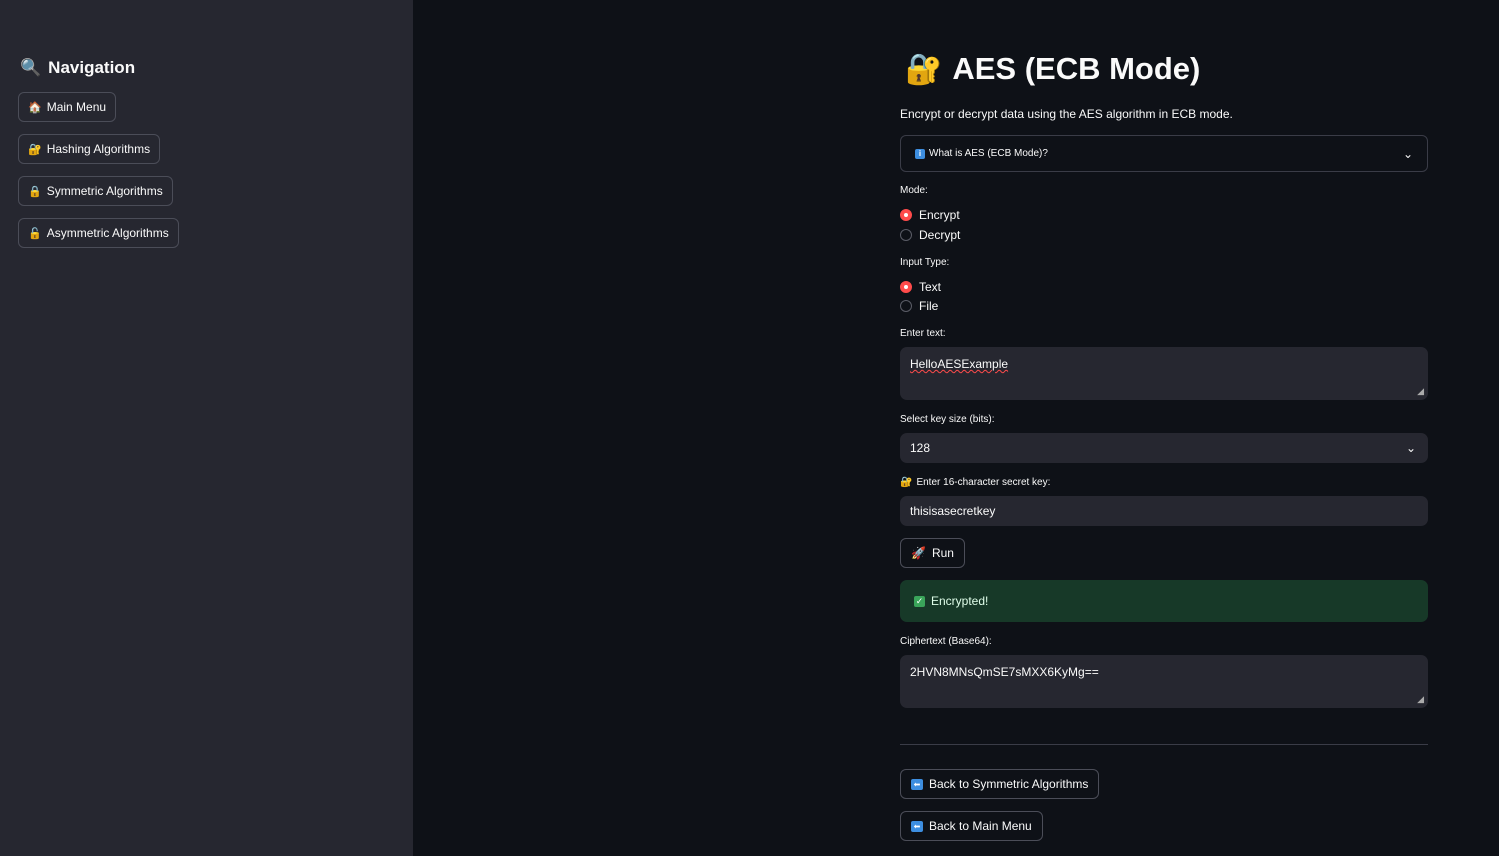  I want to click on sidebar-item-asymmetric-algorithms: 🔓 Asymmetric Algorithms, so click(98, 233).